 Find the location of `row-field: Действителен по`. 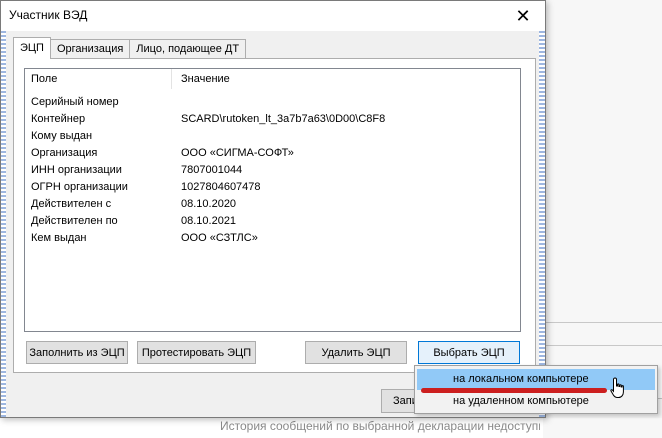

row-field: Действителен по is located at coordinates (74, 221).